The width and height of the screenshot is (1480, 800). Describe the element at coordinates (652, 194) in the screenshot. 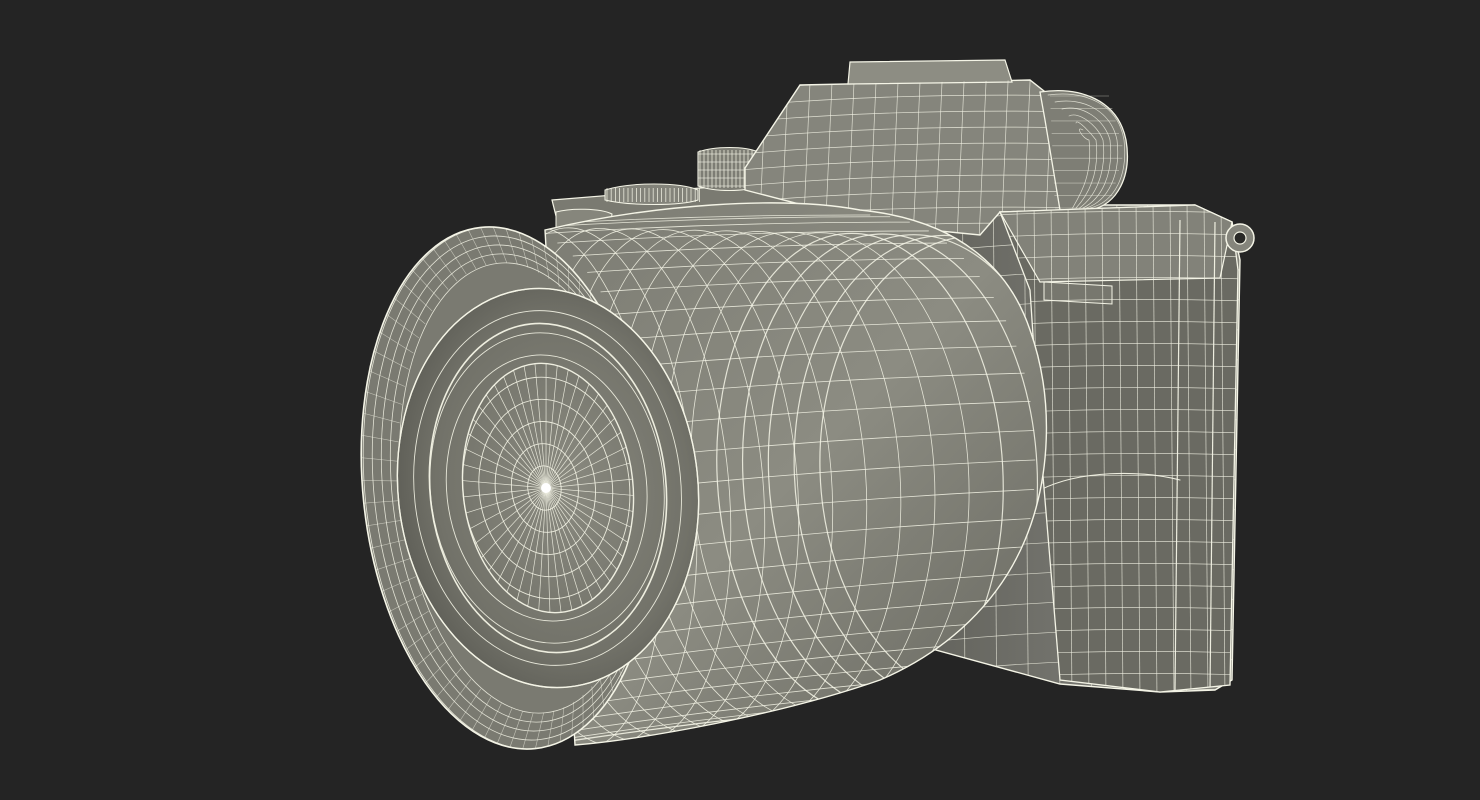

I see `mode-dial` at that location.